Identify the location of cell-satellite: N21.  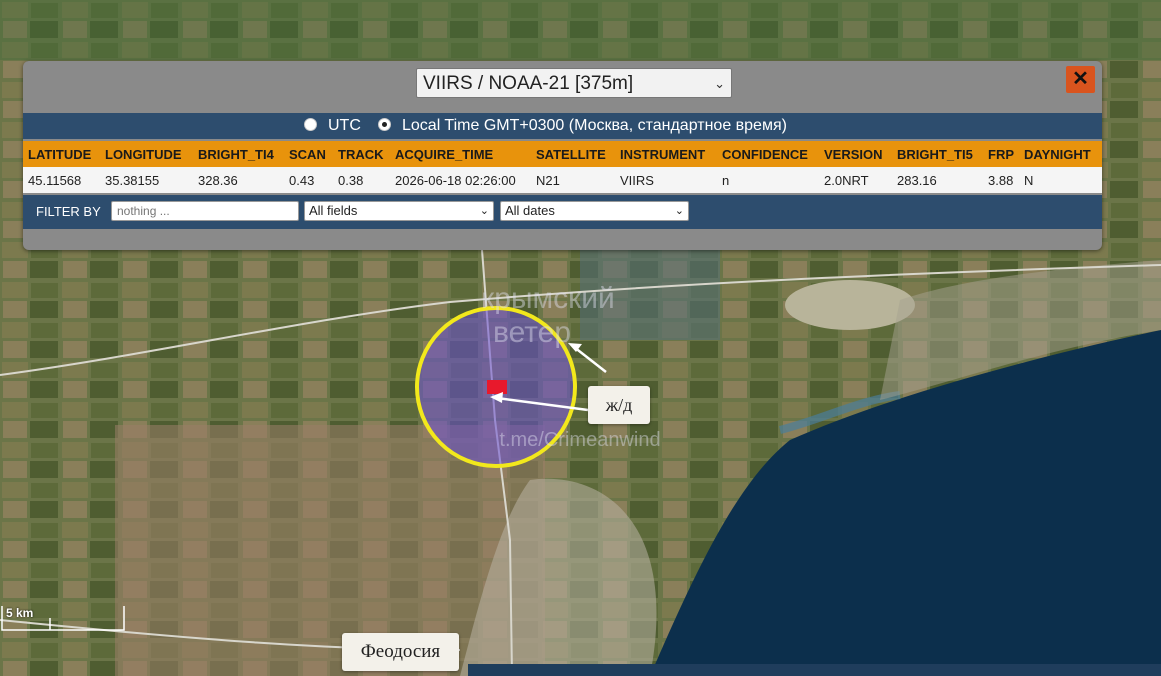
(573, 180).